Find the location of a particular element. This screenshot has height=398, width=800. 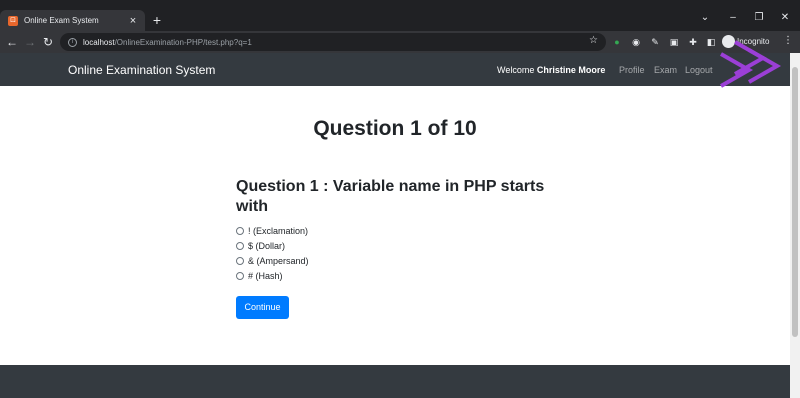

welcome-text: Welcome Christine Moore is located at coordinates (551, 70).